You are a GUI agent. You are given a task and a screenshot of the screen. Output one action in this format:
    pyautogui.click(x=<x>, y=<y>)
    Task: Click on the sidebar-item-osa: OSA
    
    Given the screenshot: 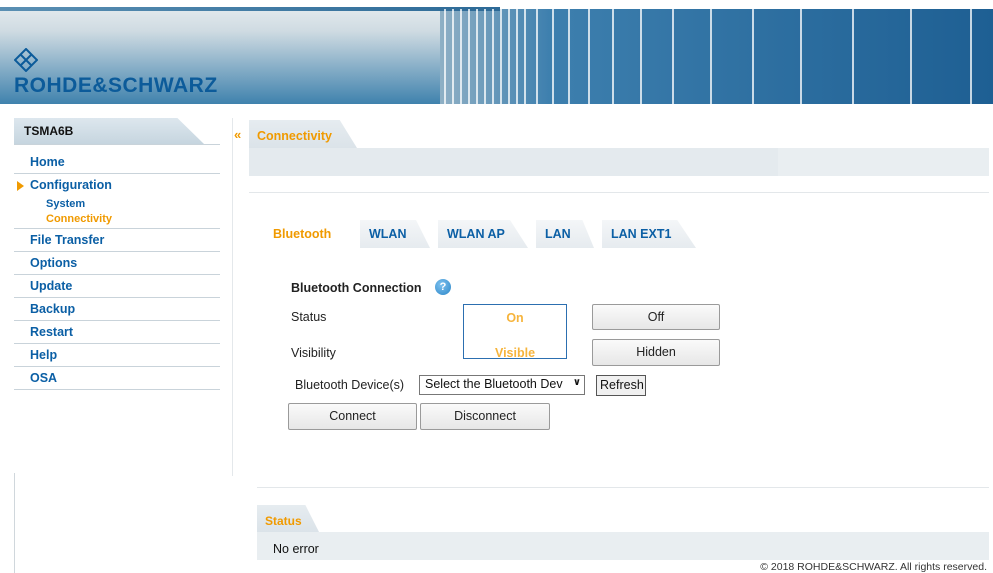 What is the action you would take?
    pyautogui.click(x=117, y=378)
    